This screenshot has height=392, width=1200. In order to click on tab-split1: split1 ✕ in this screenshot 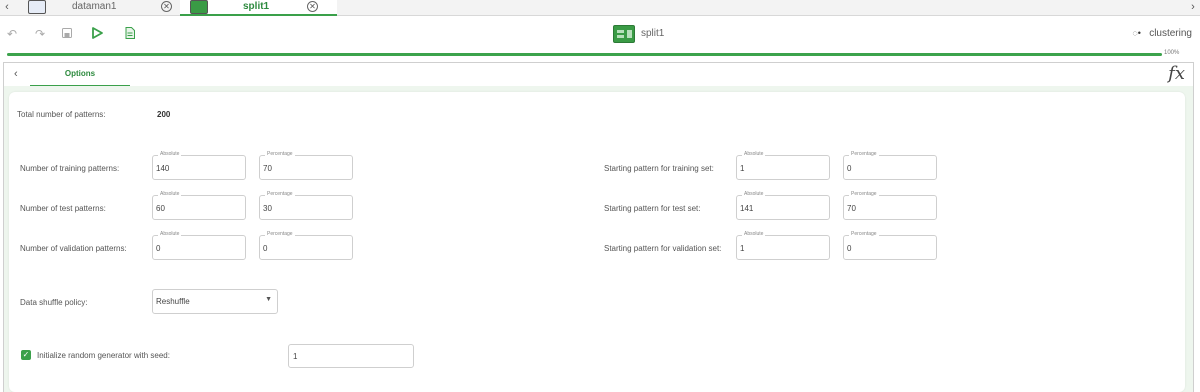, I will do `click(258, 8)`.